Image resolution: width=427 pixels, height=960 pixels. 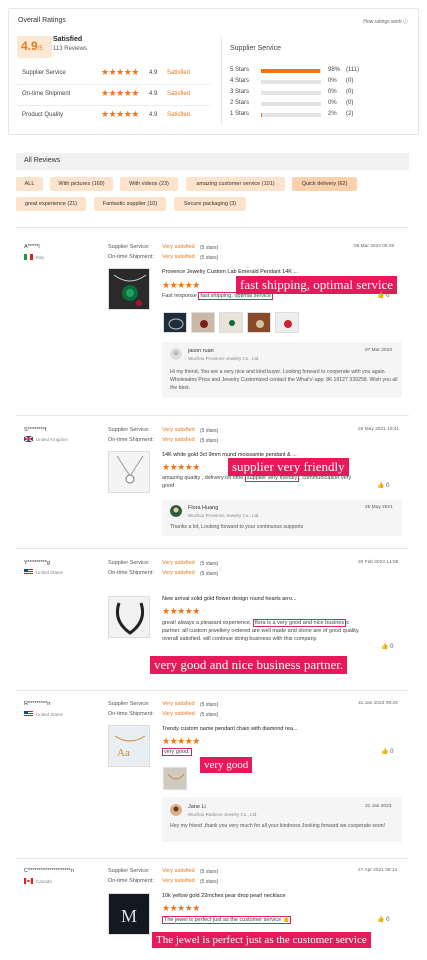 I want to click on reviewer-name: R*********n, so click(x=37, y=704).